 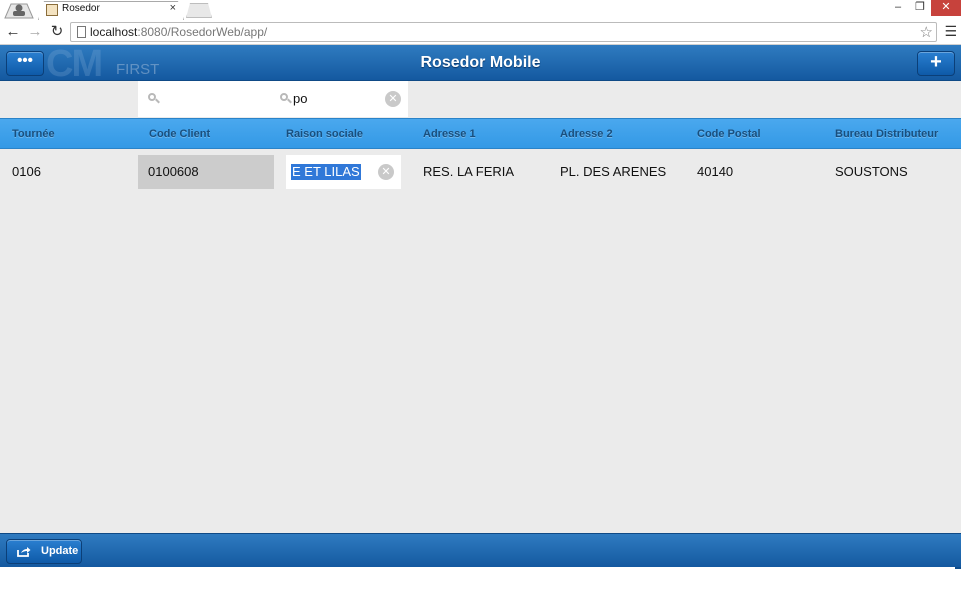 What do you see at coordinates (199, 10) in the screenshot?
I see `new-tab-button` at bounding box center [199, 10].